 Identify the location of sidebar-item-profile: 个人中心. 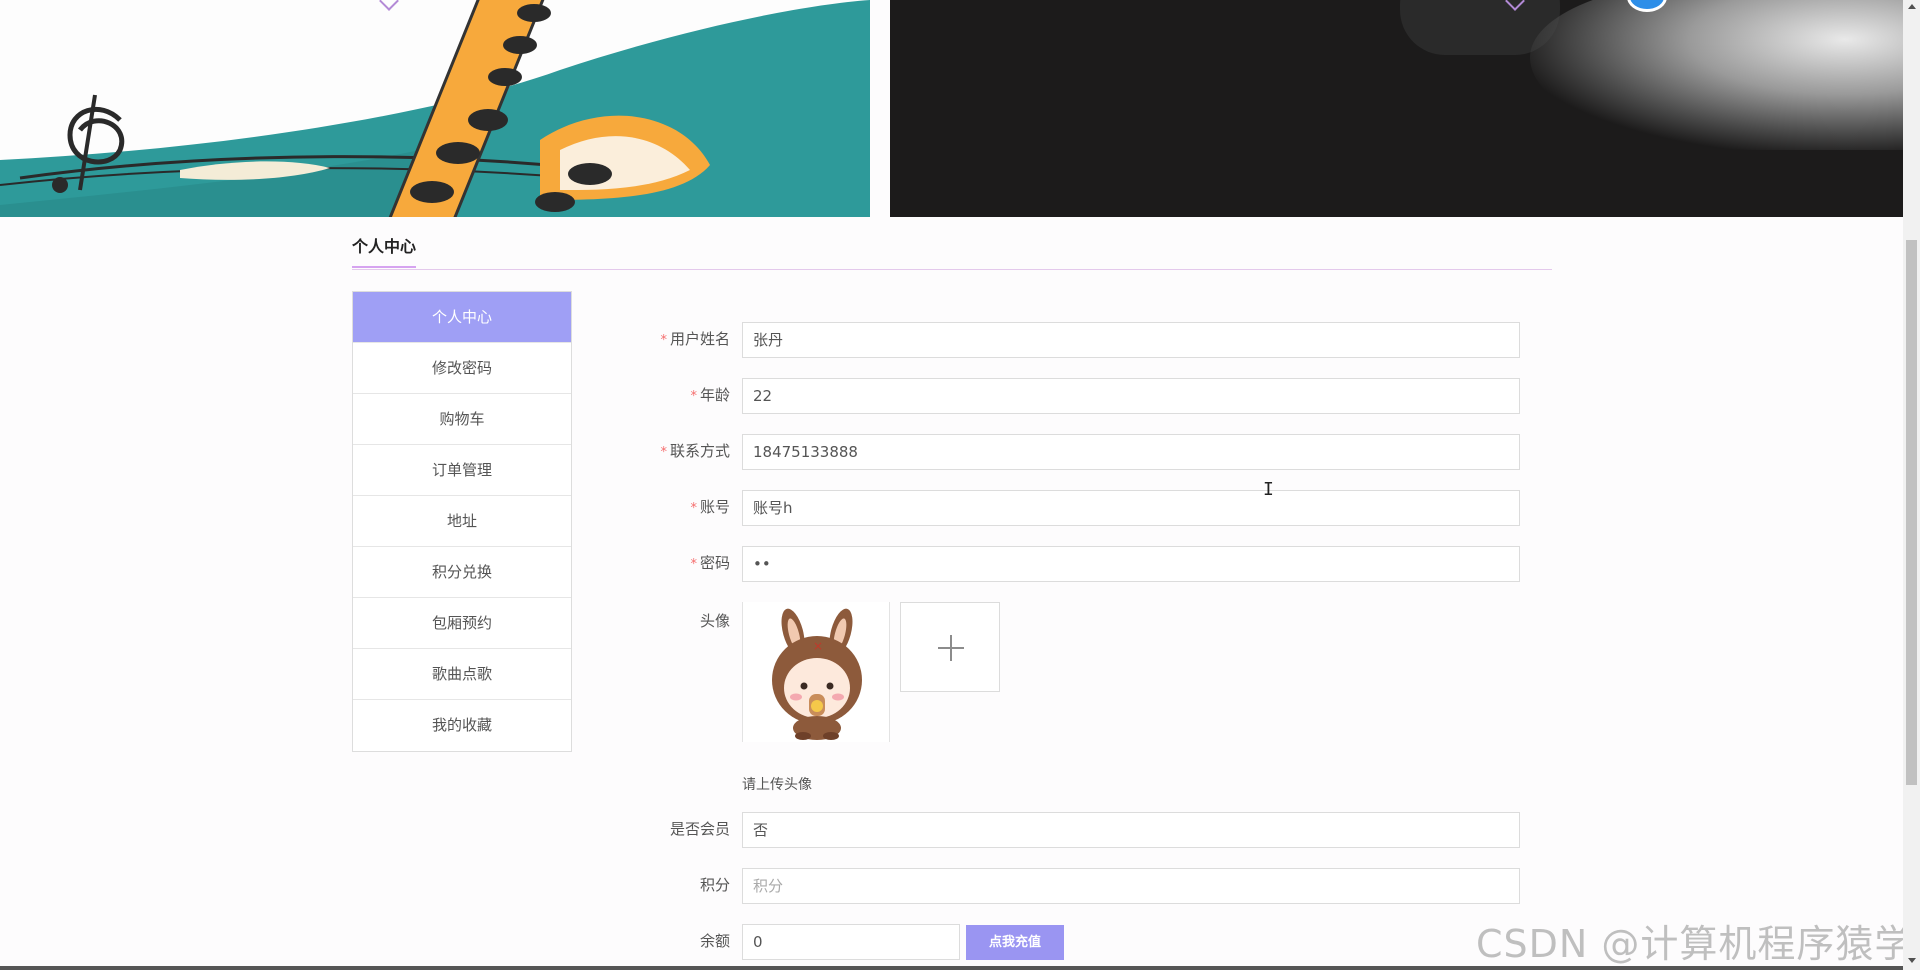
(462, 317).